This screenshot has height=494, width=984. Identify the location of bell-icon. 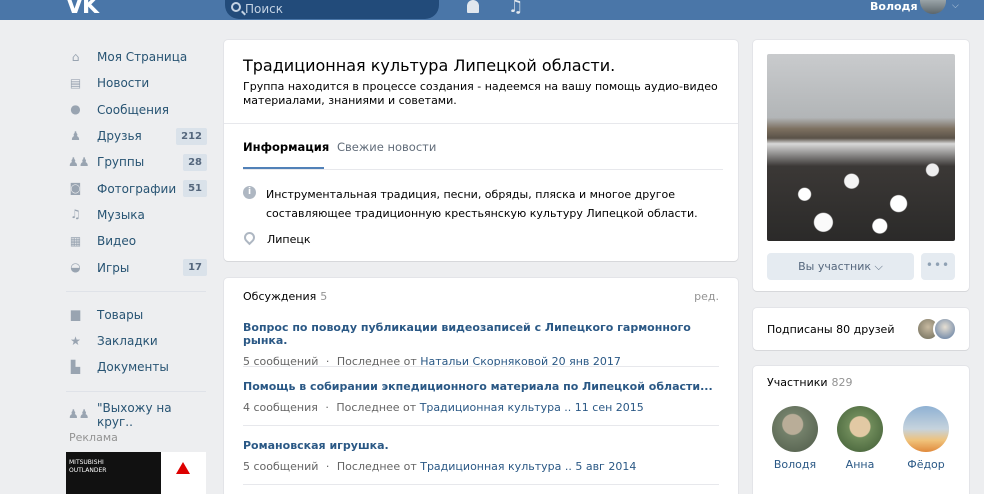
(473, 6).